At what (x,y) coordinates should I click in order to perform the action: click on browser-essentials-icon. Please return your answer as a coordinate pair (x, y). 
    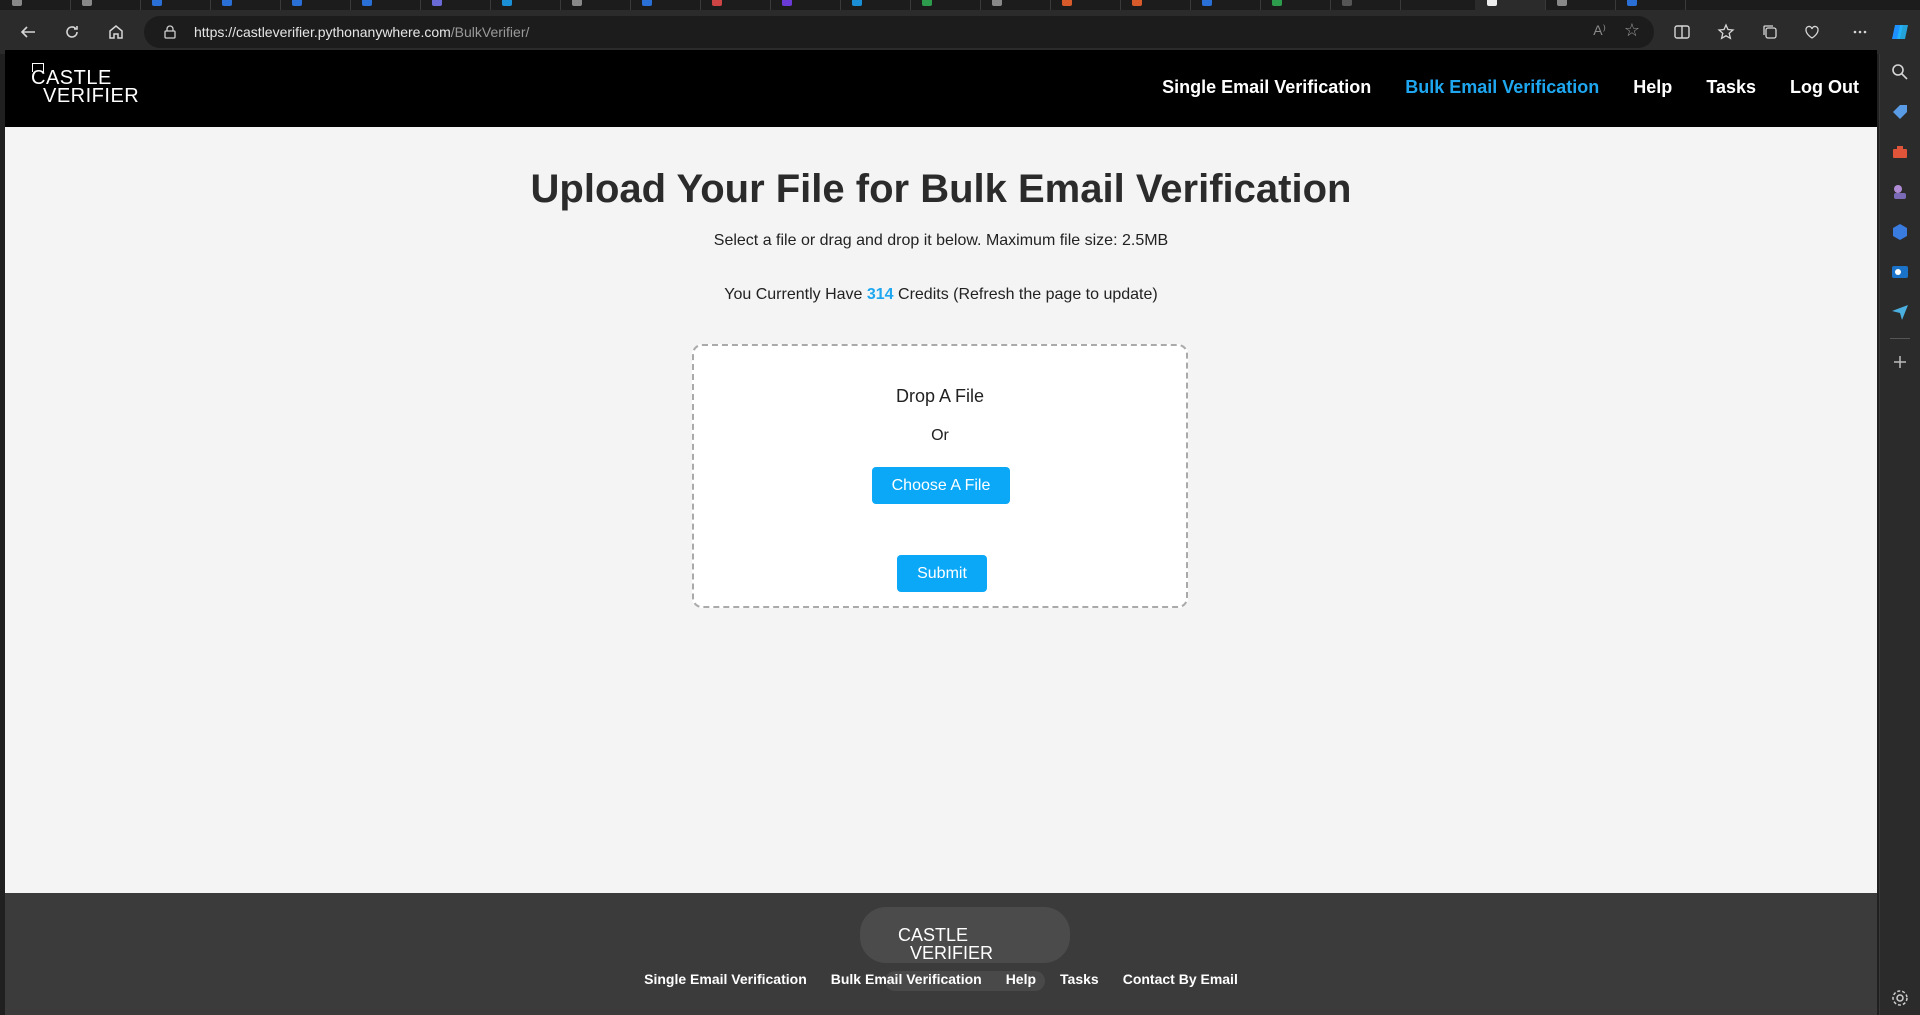
    Looking at the image, I should click on (1812, 32).